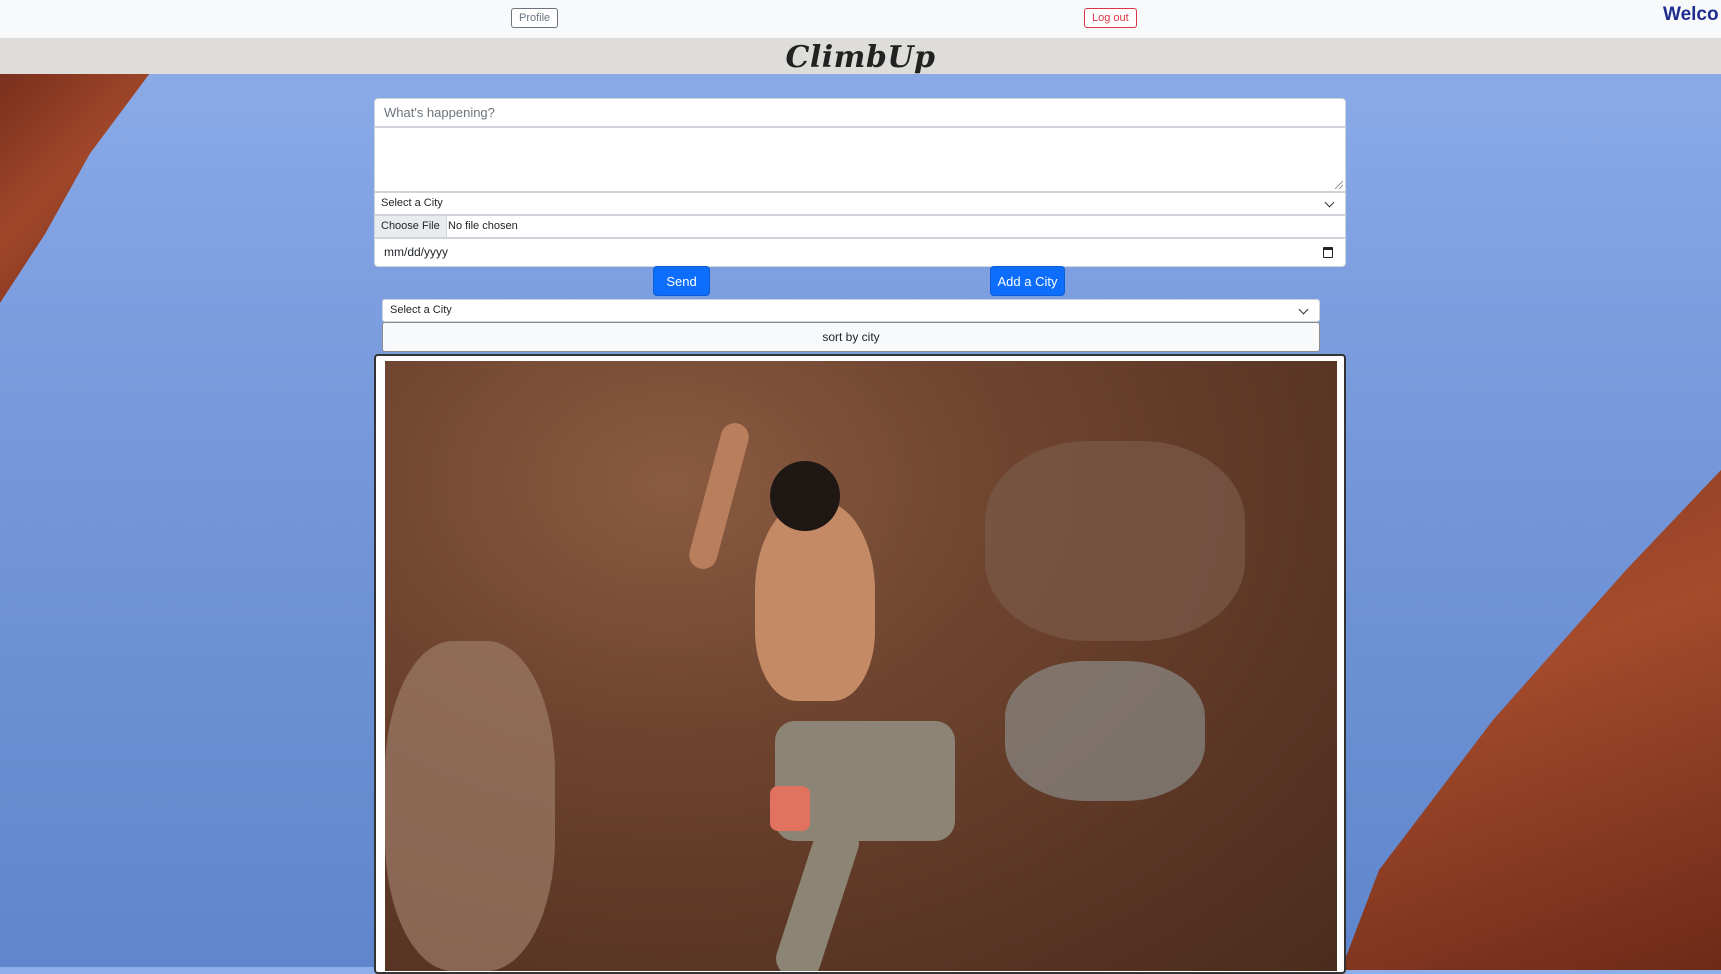 This screenshot has height=974, width=1721. What do you see at coordinates (860, 159) in the screenshot?
I see `post-body-textarea` at bounding box center [860, 159].